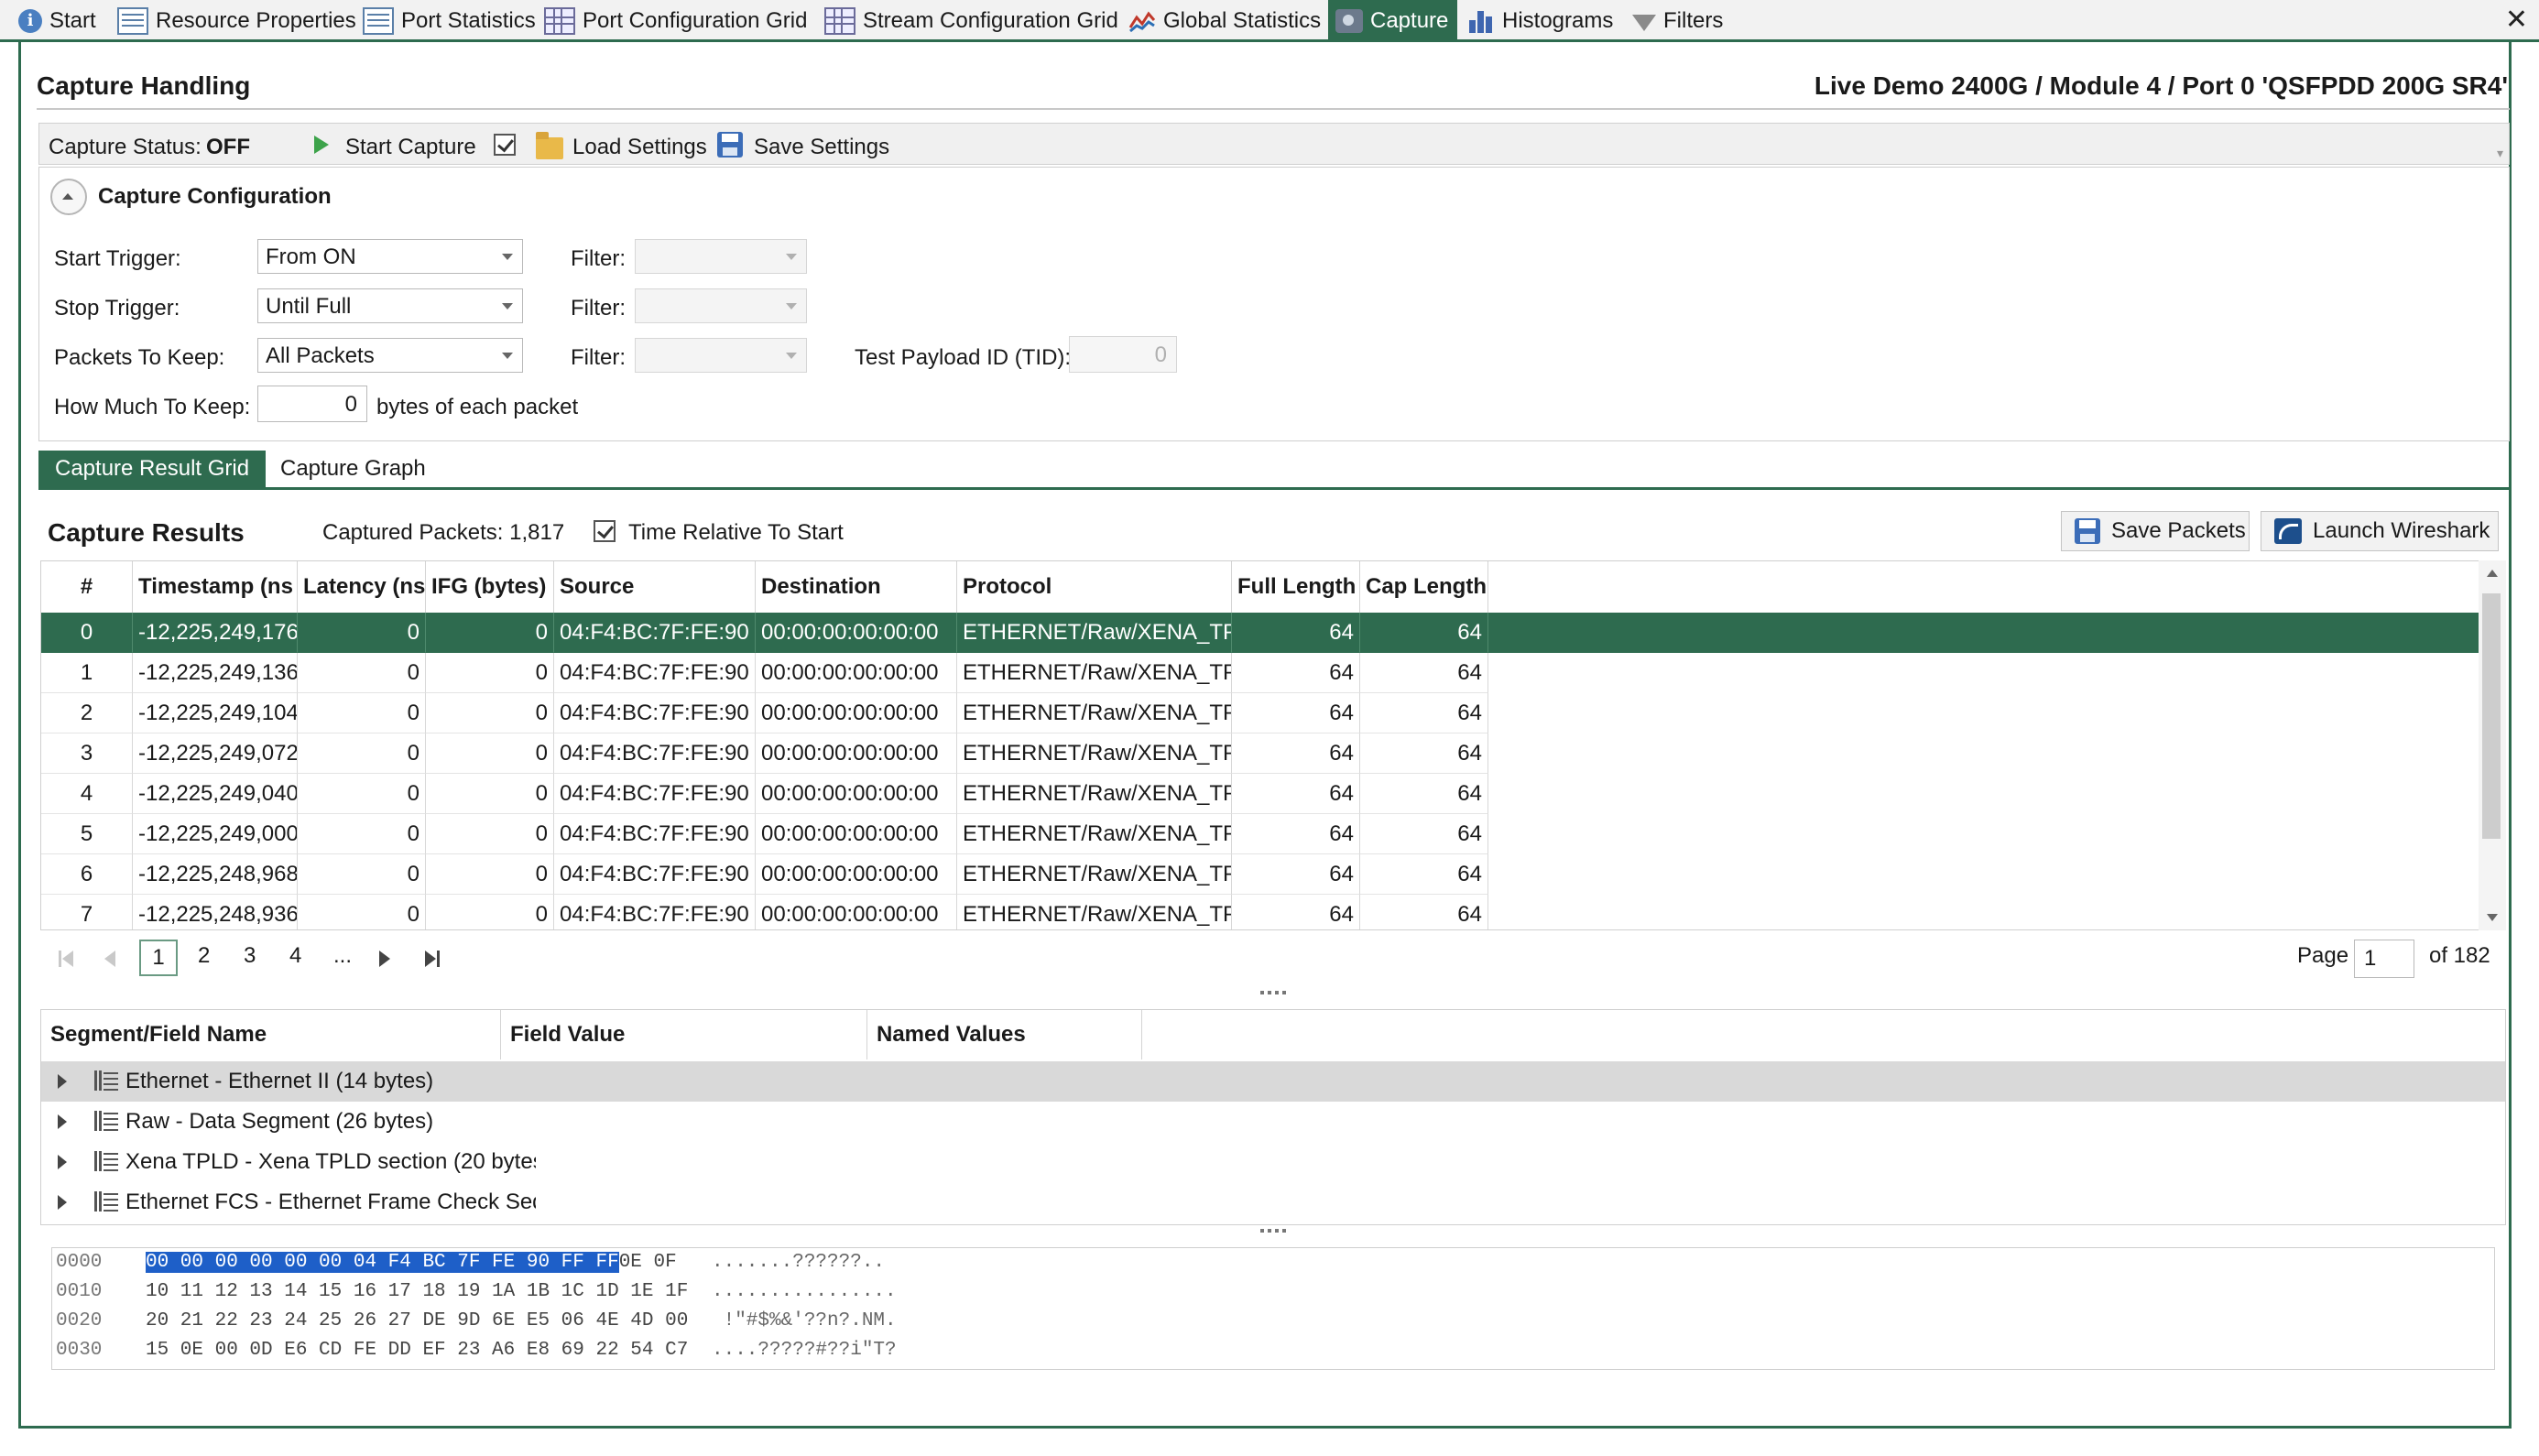 This screenshot has width=2539, height=1456. Describe the element at coordinates (68, 197) in the screenshot. I see `collapse-icon` at that location.